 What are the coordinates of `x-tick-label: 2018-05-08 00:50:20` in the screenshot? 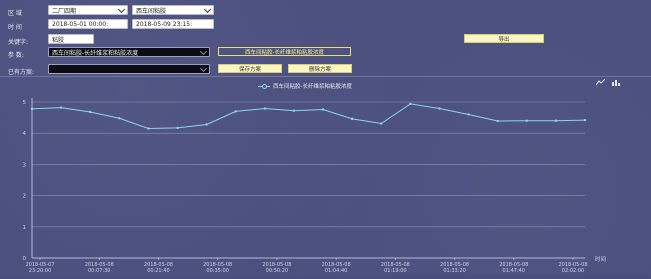 It's located at (276, 268).